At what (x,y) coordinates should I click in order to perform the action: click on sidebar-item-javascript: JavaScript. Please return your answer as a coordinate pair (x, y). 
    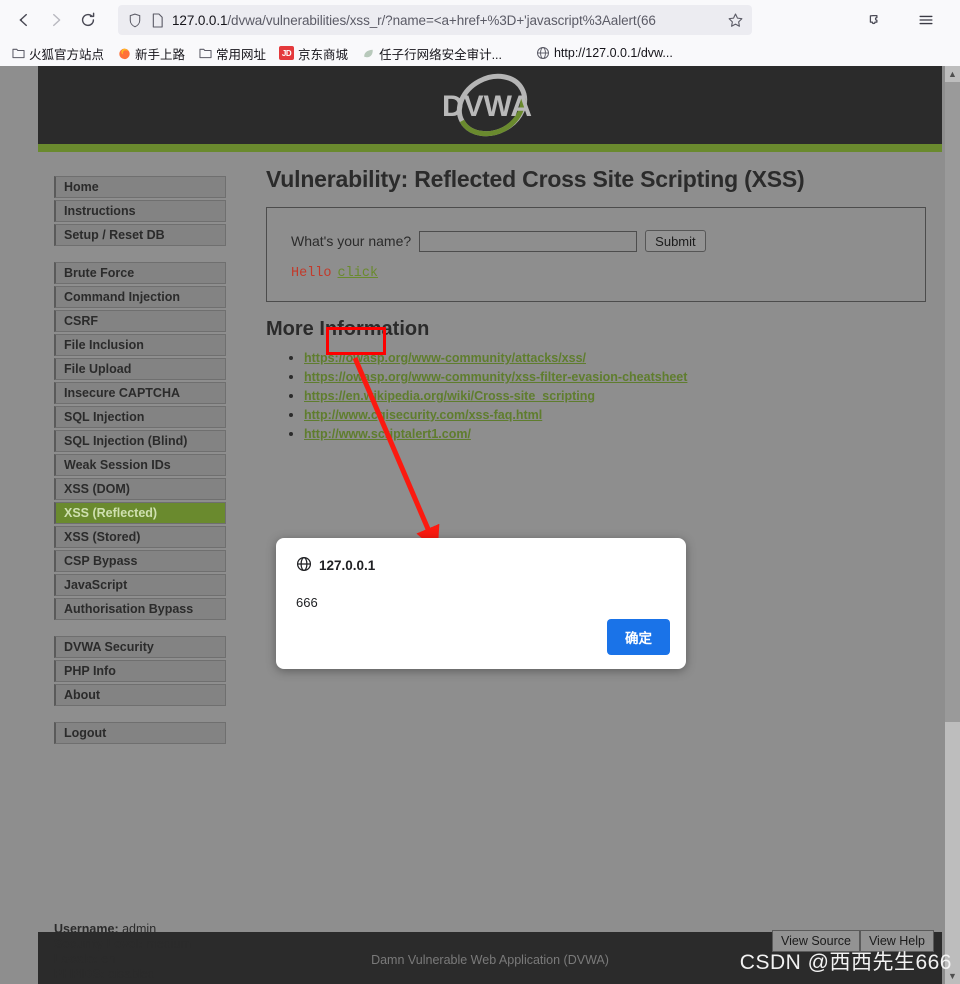
    Looking at the image, I should click on (140, 585).